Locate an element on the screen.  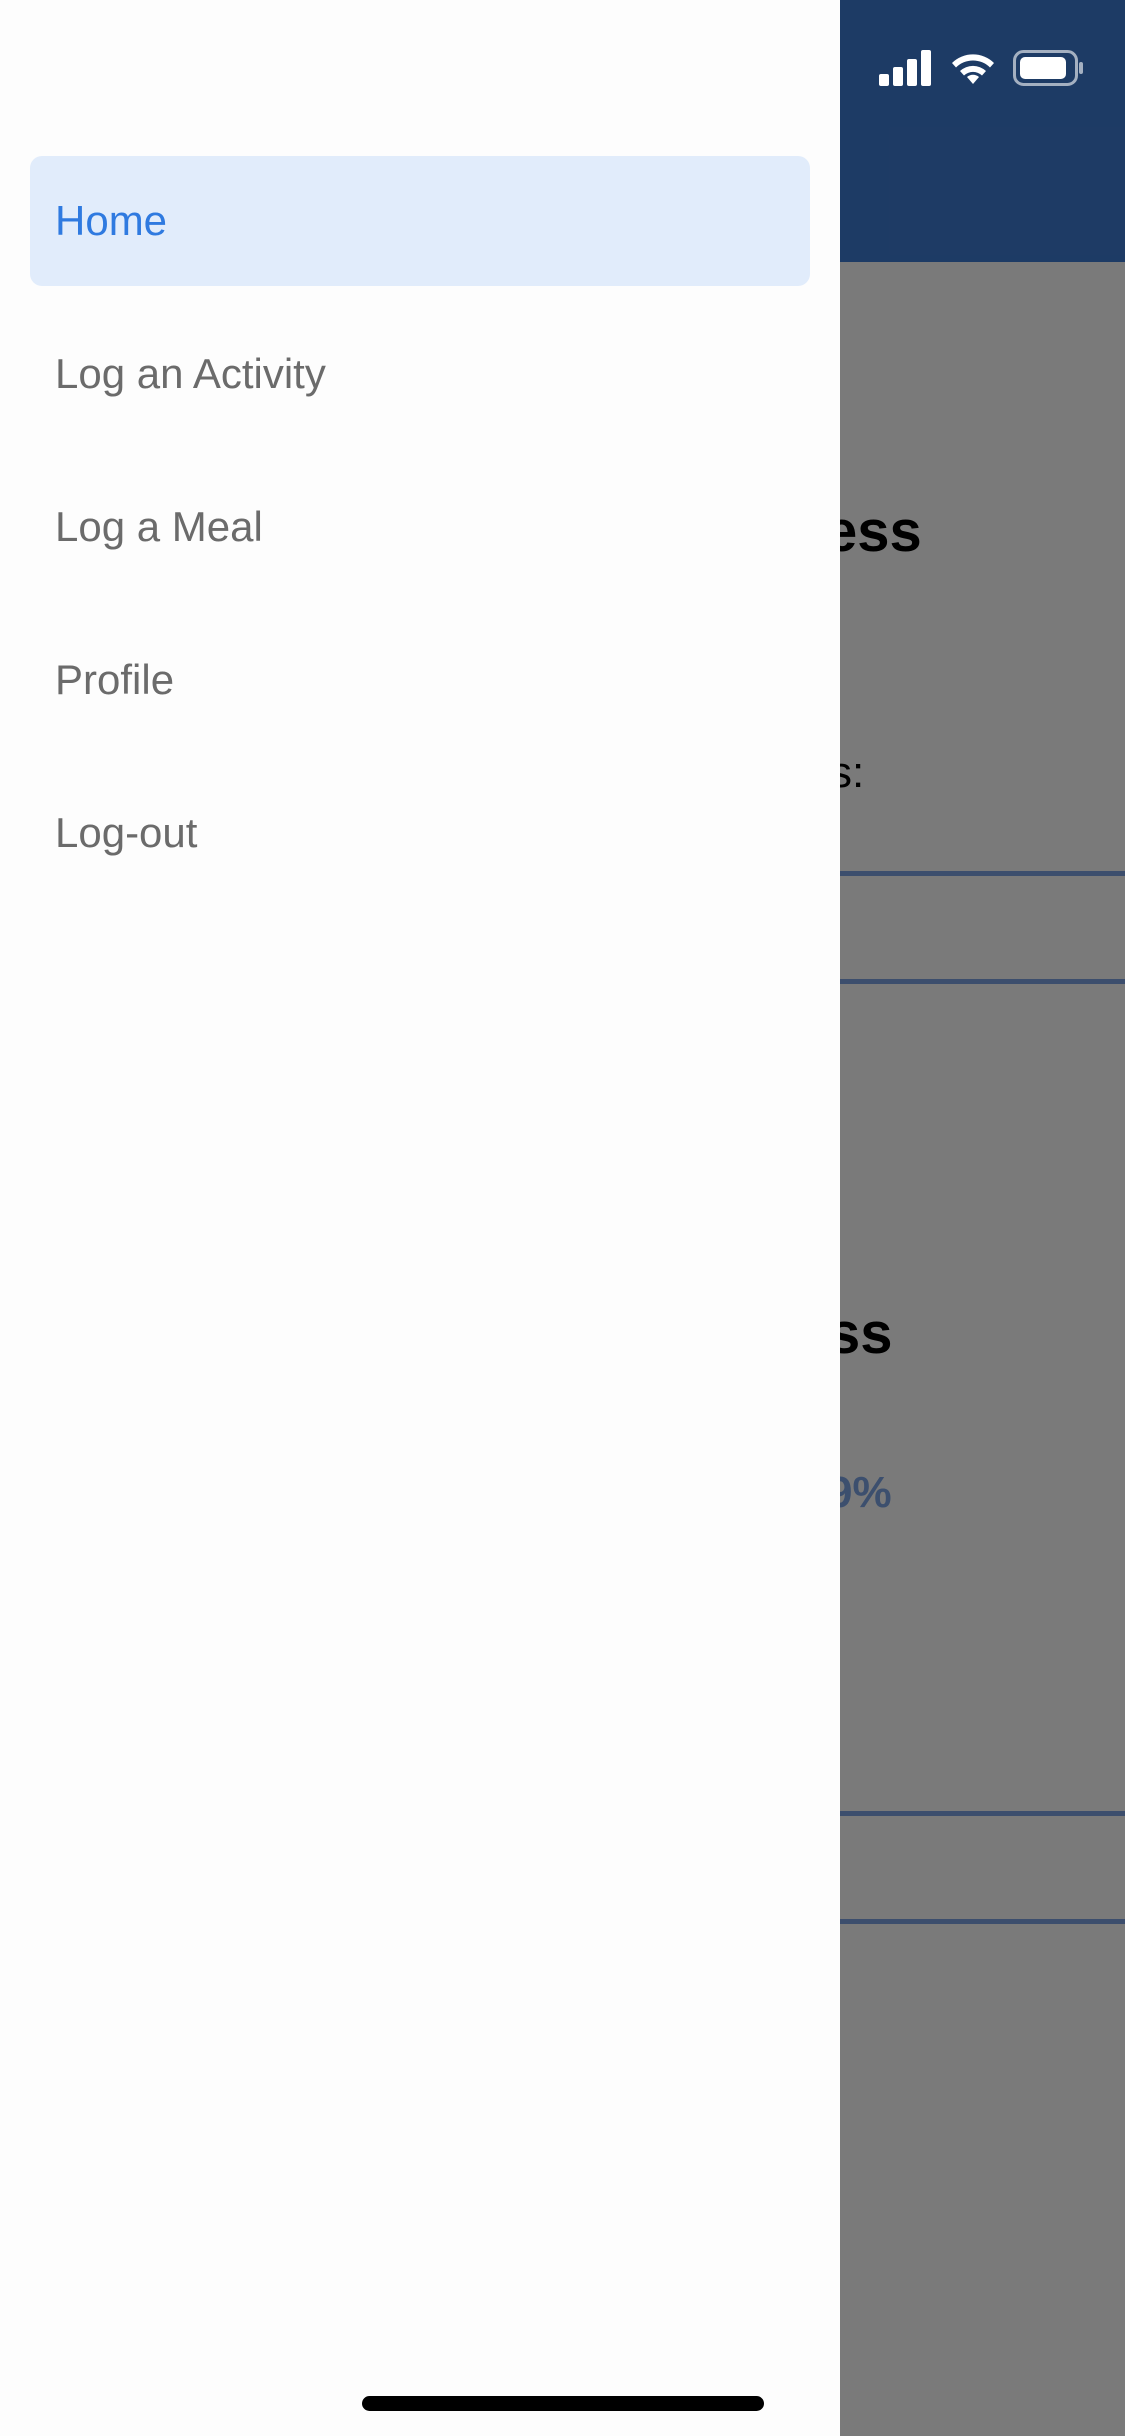
menu-item-home: Home is located at coordinates (420, 221).